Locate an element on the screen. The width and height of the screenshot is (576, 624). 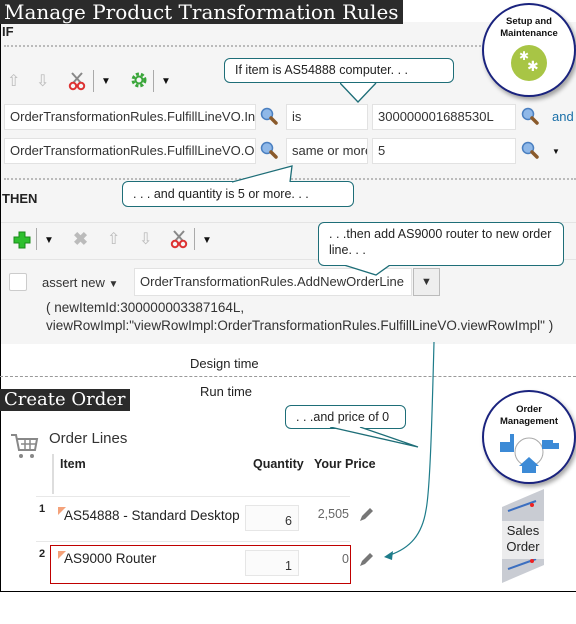
order-management-badge: Order Management is located at coordinates (529, 437).